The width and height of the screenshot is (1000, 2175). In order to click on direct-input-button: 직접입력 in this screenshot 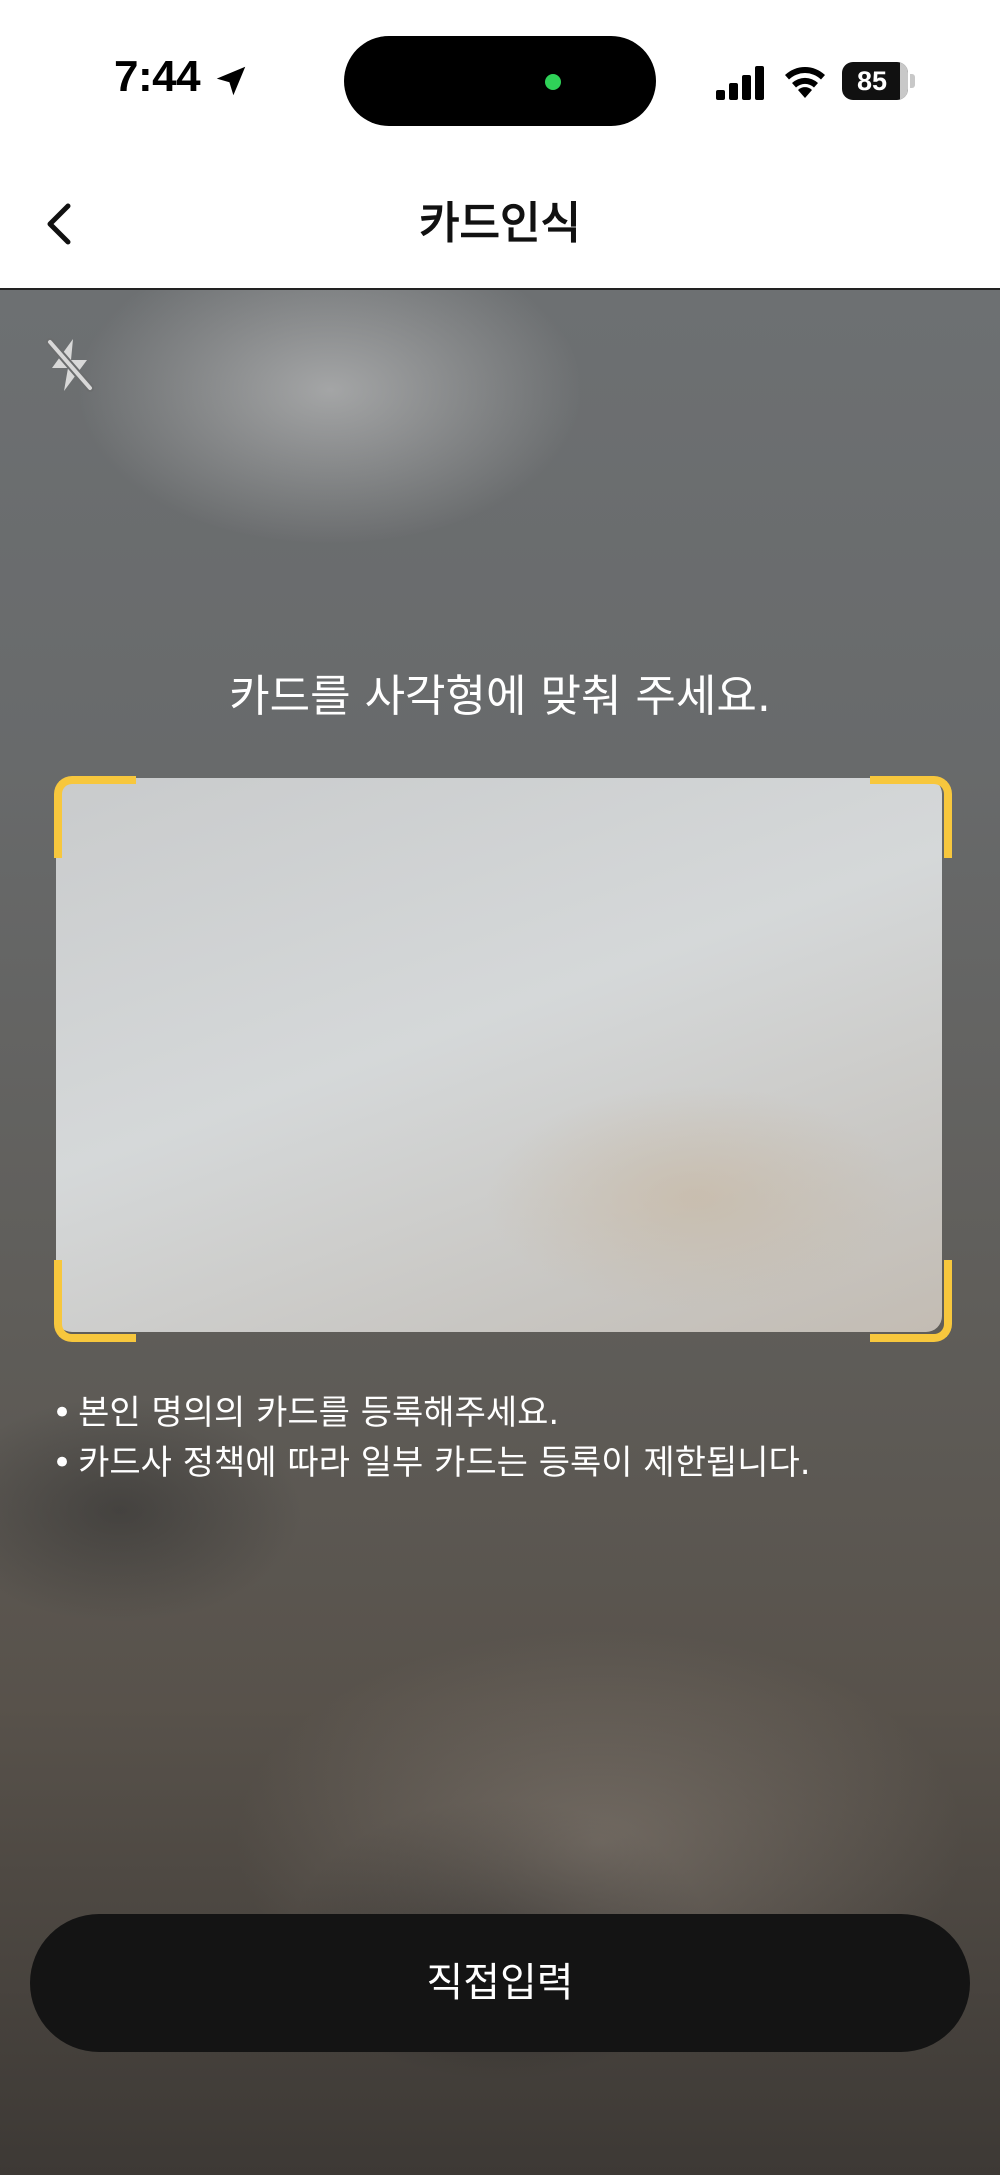, I will do `click(500, 1983)`.